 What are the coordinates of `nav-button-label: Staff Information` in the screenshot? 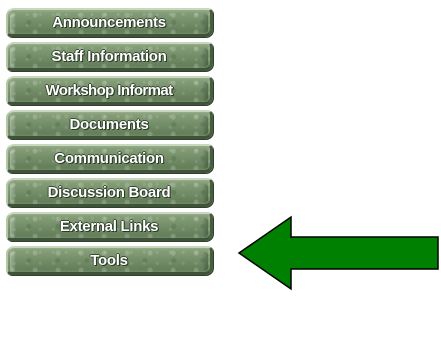 It's located at (109, 56).